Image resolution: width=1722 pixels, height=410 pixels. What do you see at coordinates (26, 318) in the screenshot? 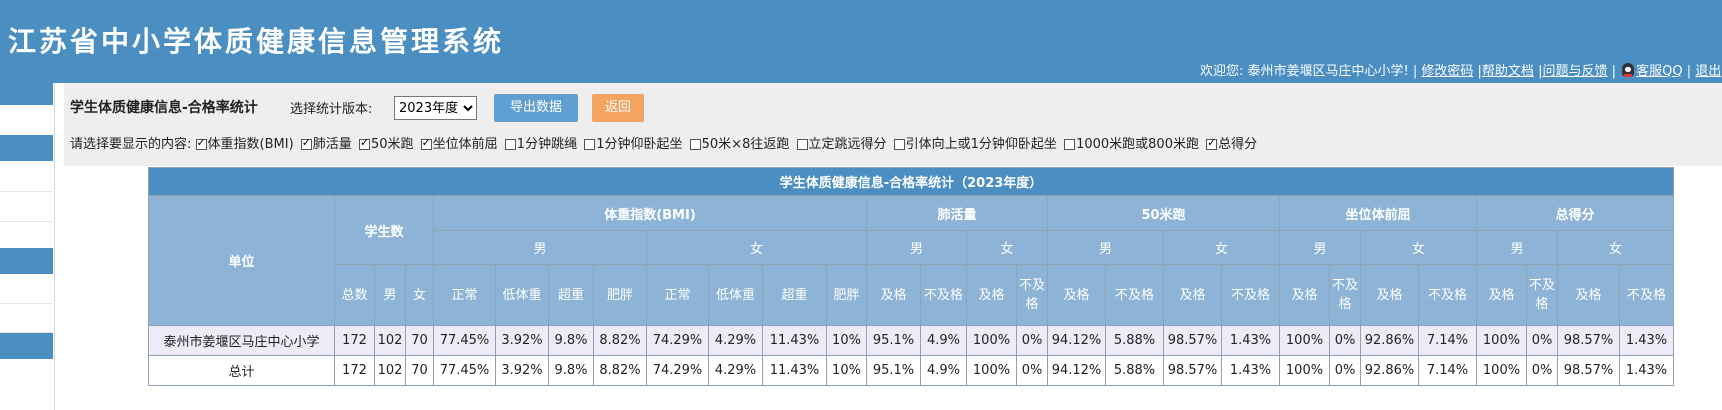
I see `sidebar-item: 息` at bounding box center [26, 318].